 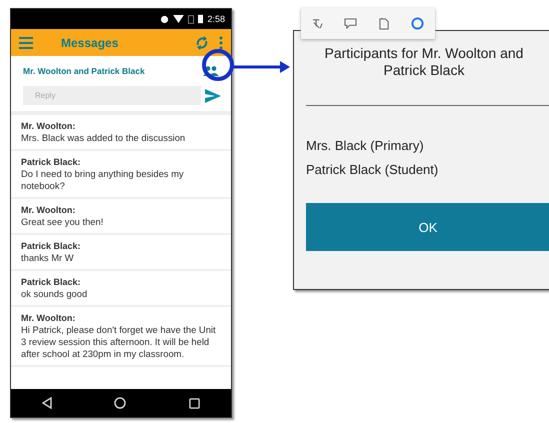 What do you see at coordinates (54, 294) in the screenshot?
I see `message-text: ok sounds good` at bounding box center [54, 294].